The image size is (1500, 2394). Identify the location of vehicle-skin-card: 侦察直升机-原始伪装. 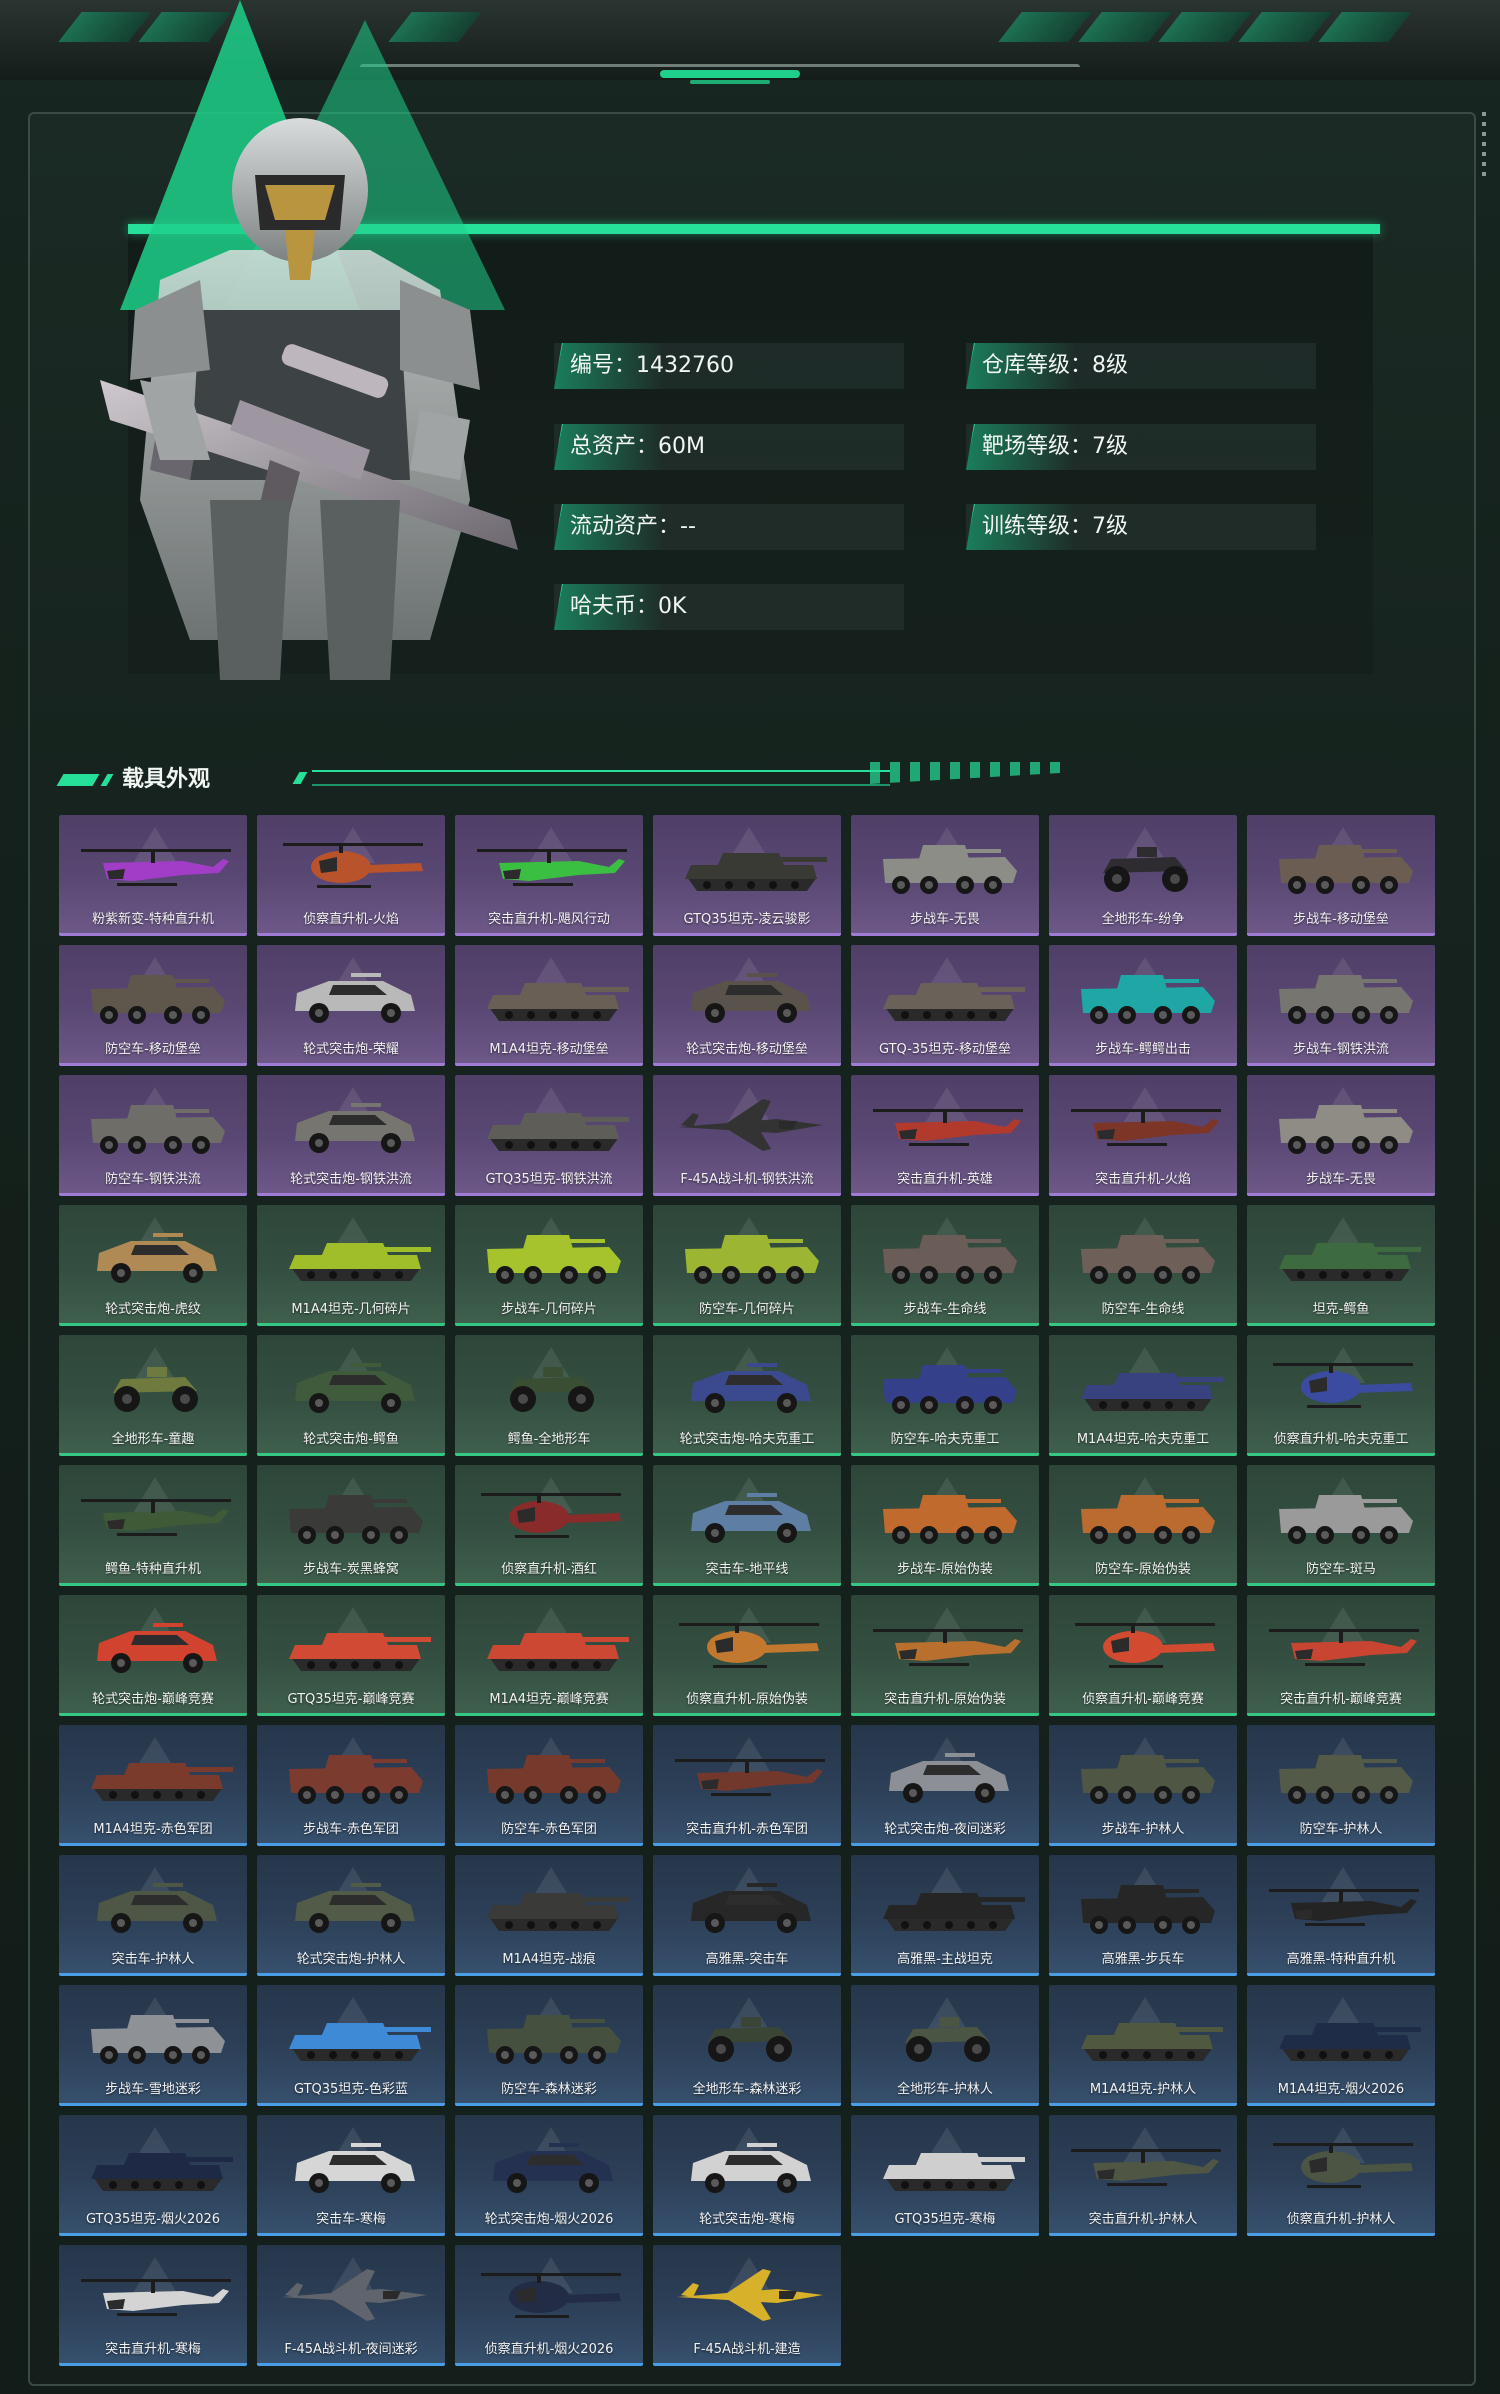
(747, 1655).